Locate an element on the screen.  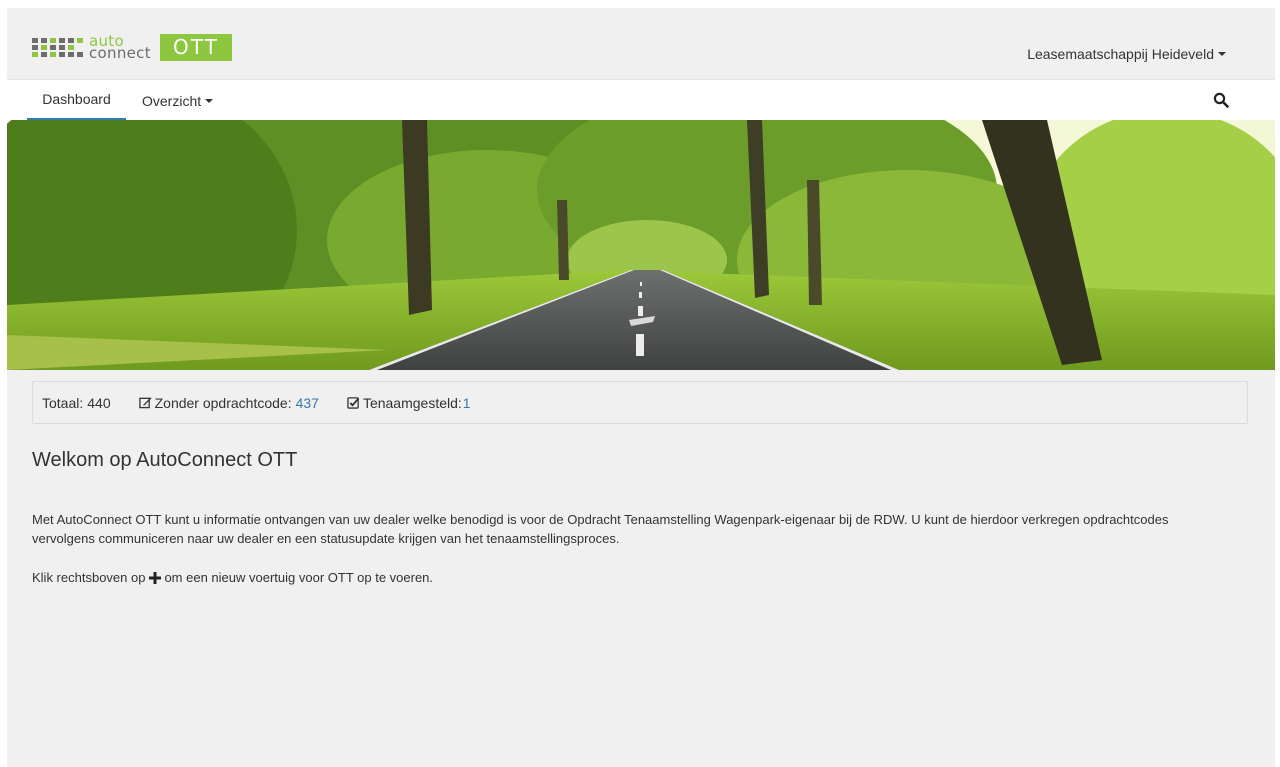
logo-wordmark: auto connect is located at coordinates (120, 48).